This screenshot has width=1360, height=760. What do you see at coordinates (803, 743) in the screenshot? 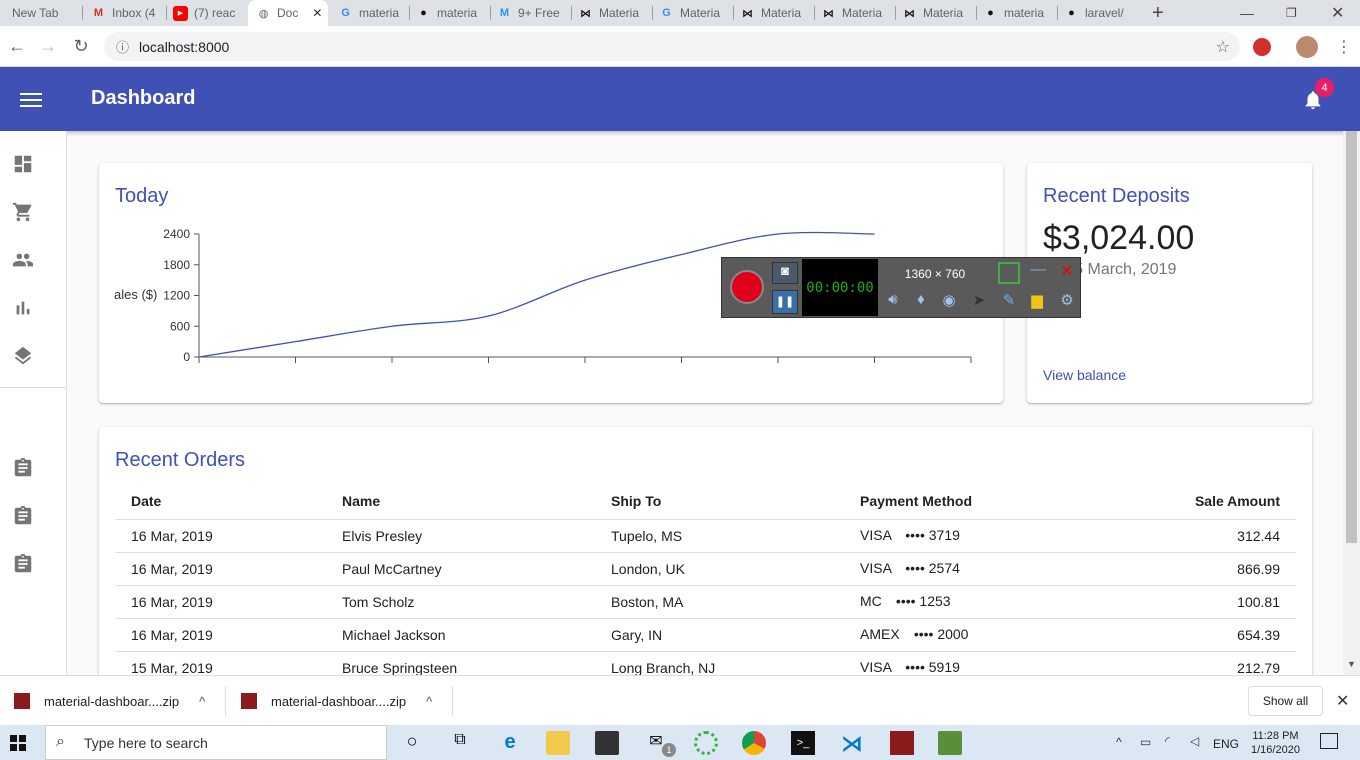
I see `terminal-icon: >_` at bounding box center [803, 743].